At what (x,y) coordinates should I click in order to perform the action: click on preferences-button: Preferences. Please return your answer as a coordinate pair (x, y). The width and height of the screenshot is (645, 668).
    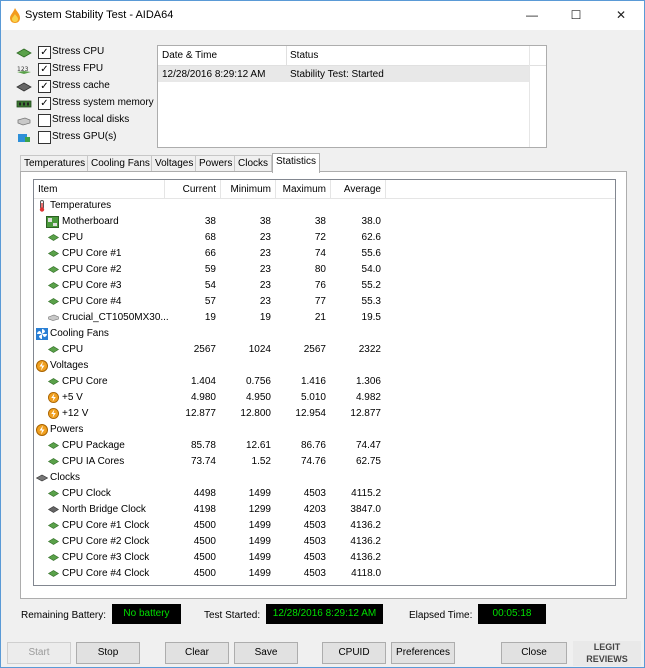
    Looking at the image, I should click on (423, 653).